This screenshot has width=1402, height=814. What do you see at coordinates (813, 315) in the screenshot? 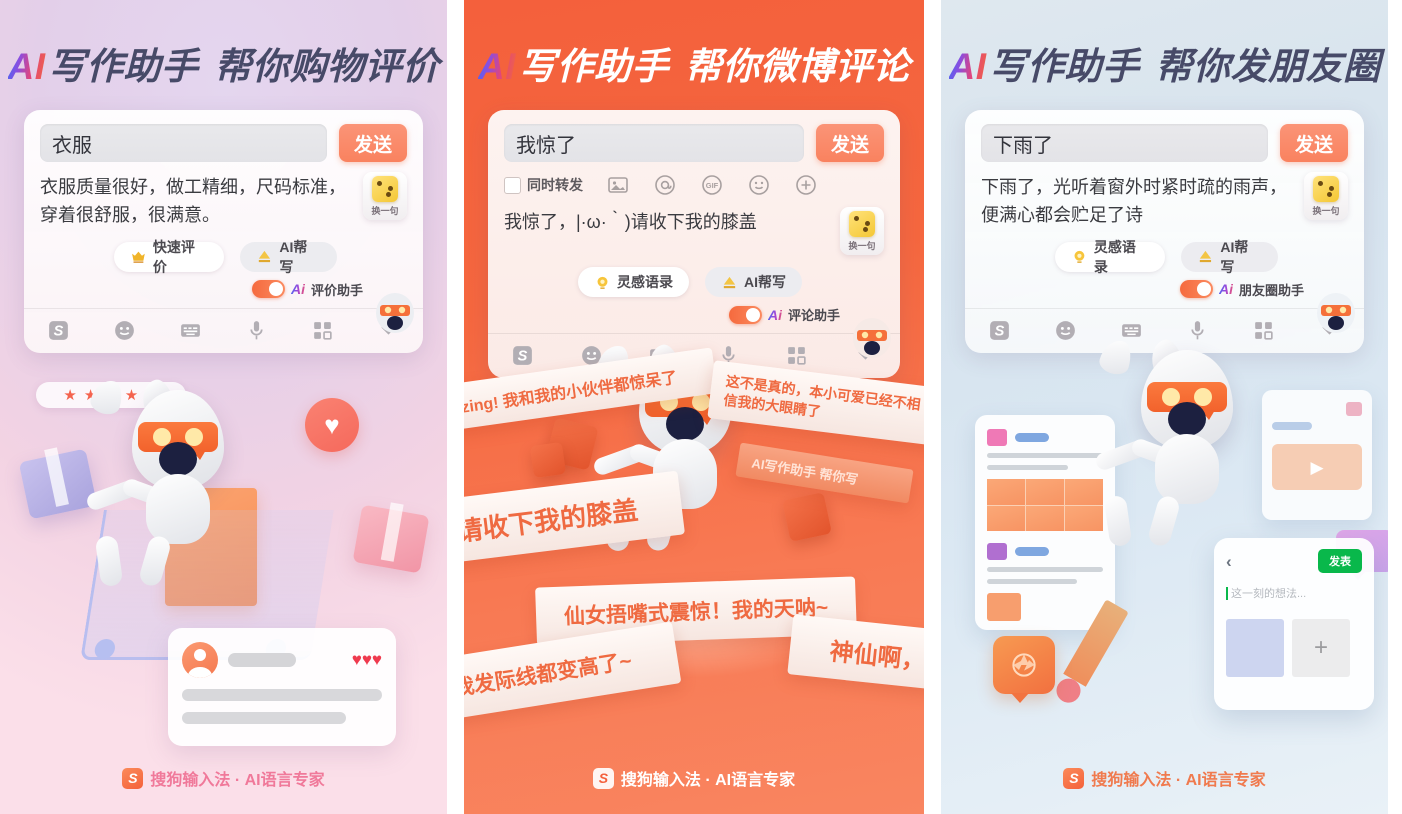
I see `assistant-label: 评论助手` at bounding box center [813, 315].